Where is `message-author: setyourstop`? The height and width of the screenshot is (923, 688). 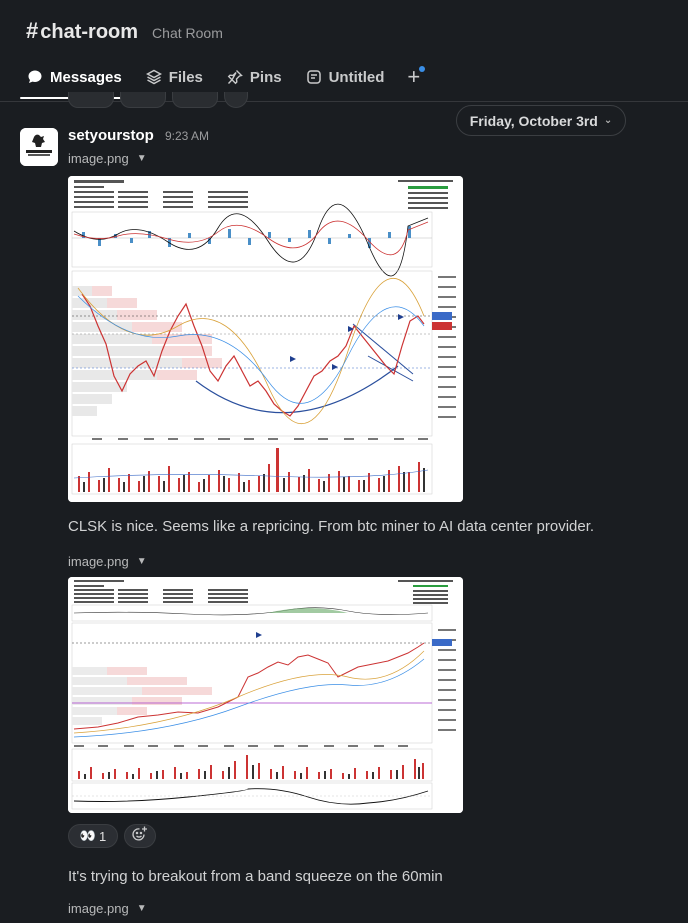 message-author: setyourstop is located at coordinates (111, 135).